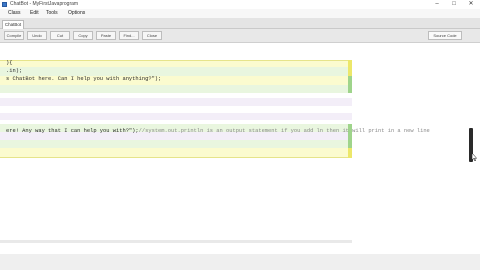 This screenshot has width=480, height=270. I want to click on window-title: ChatBot - MyFirstJavaprogram, so click(44, 4).